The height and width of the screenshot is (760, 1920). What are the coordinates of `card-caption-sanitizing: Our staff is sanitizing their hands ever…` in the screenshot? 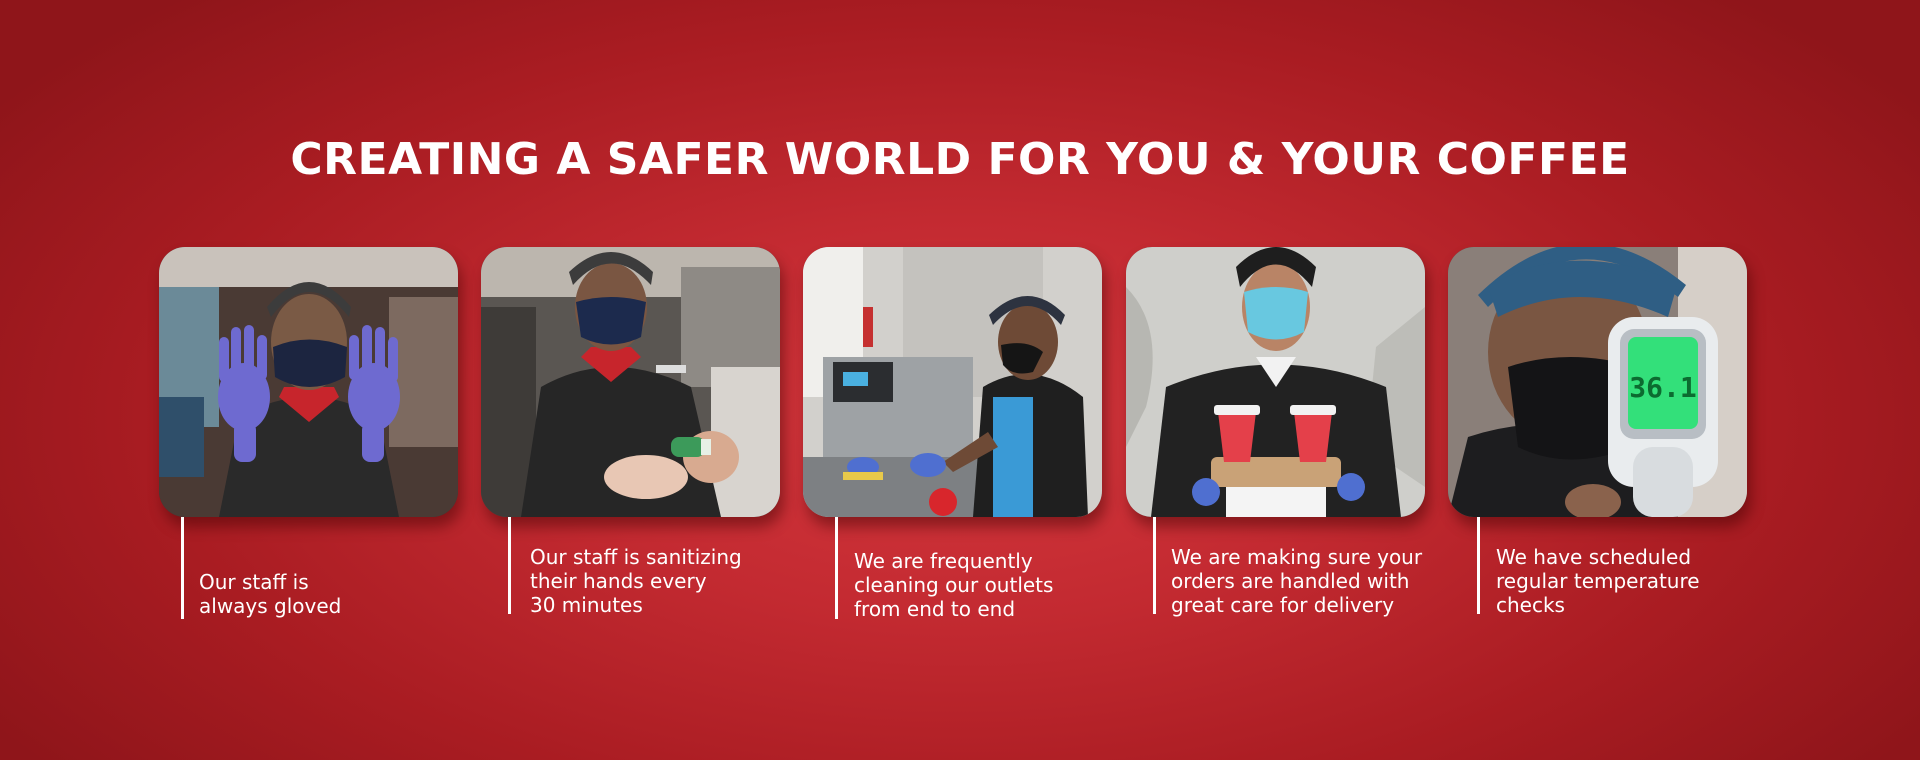 It's located at (636, 581).